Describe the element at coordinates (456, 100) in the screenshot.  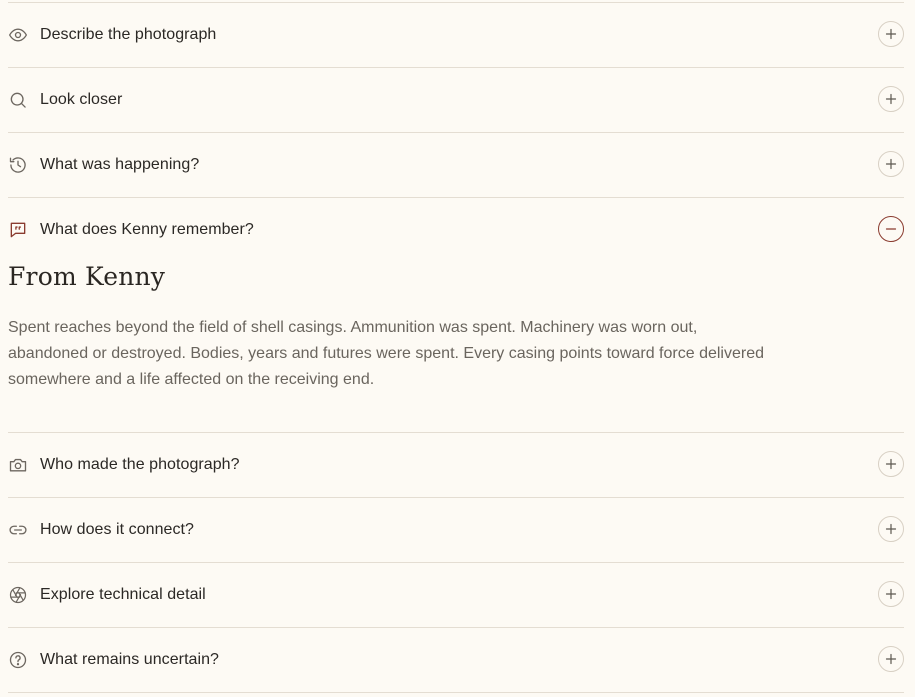
I see `accordion-item-look-closer: Look closer` at that location.